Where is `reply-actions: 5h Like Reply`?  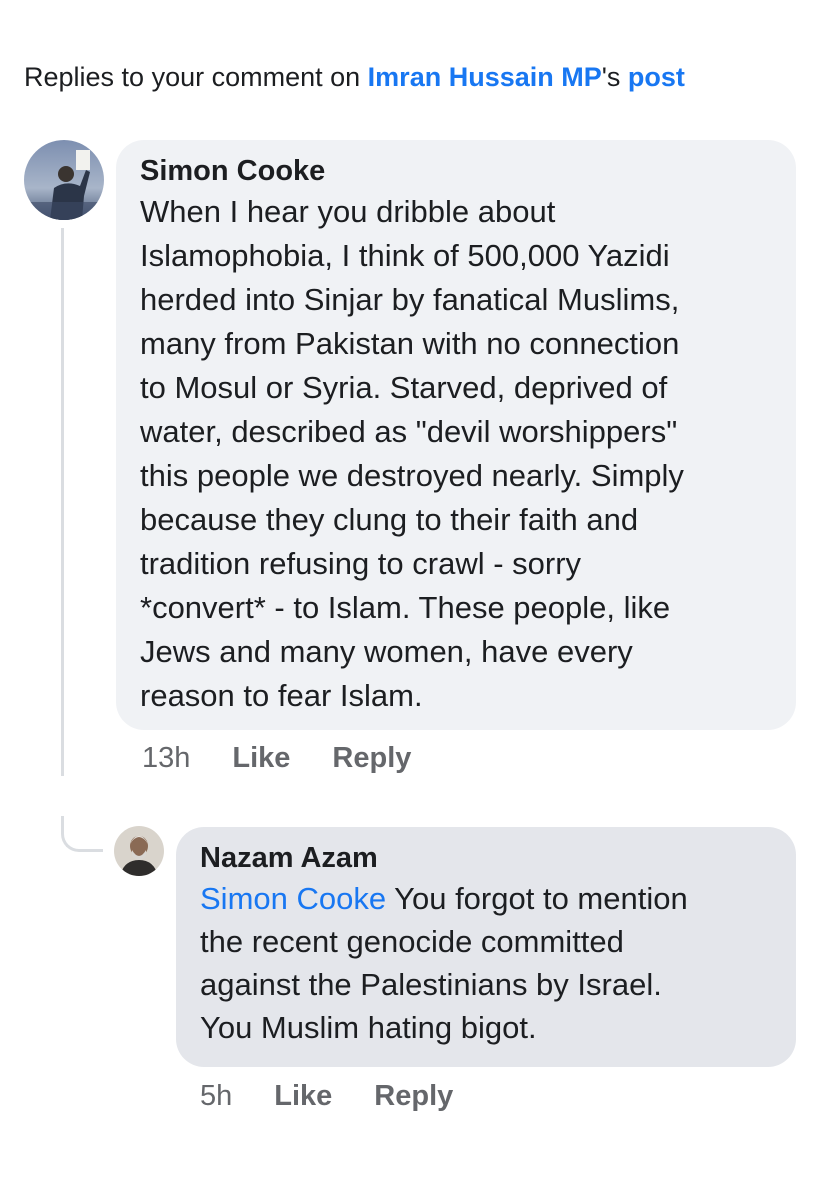 reply-actions: 5h Like Reply is located at coordinates (347, 1096).